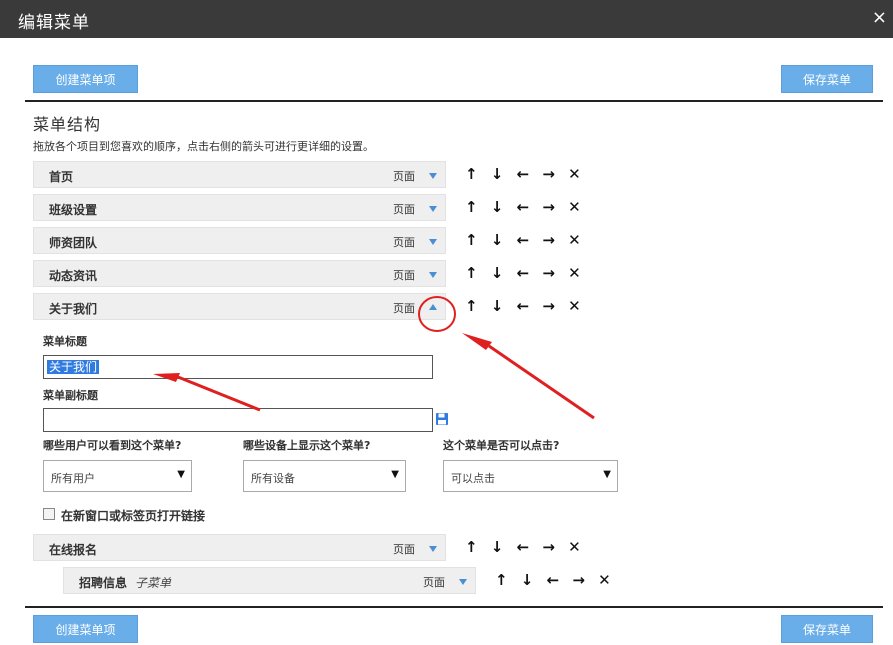 The width and height of the screenshot is (893, 645). What do you see at coordinates (166, 377) in the screenshot?
I see `annotation-arrow-left` at bounding box center [166, 377].